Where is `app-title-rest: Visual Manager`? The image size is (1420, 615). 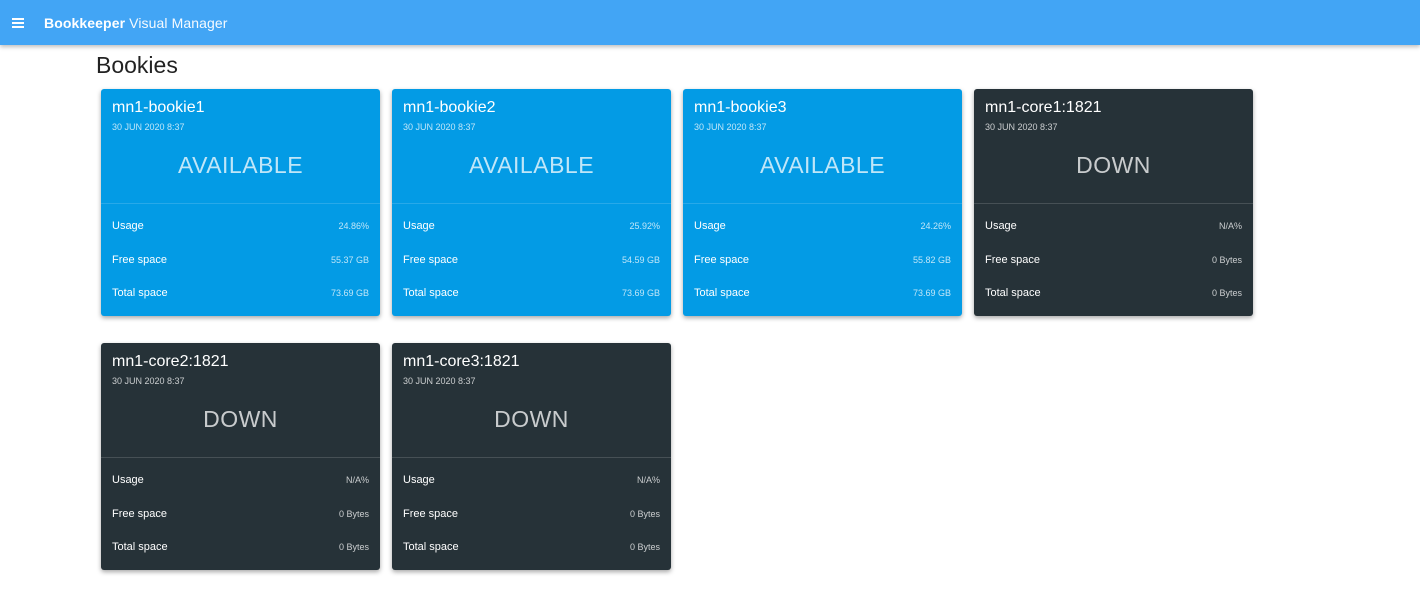
app-title-rest: Visual Manager is located at coordinates (176, 22).